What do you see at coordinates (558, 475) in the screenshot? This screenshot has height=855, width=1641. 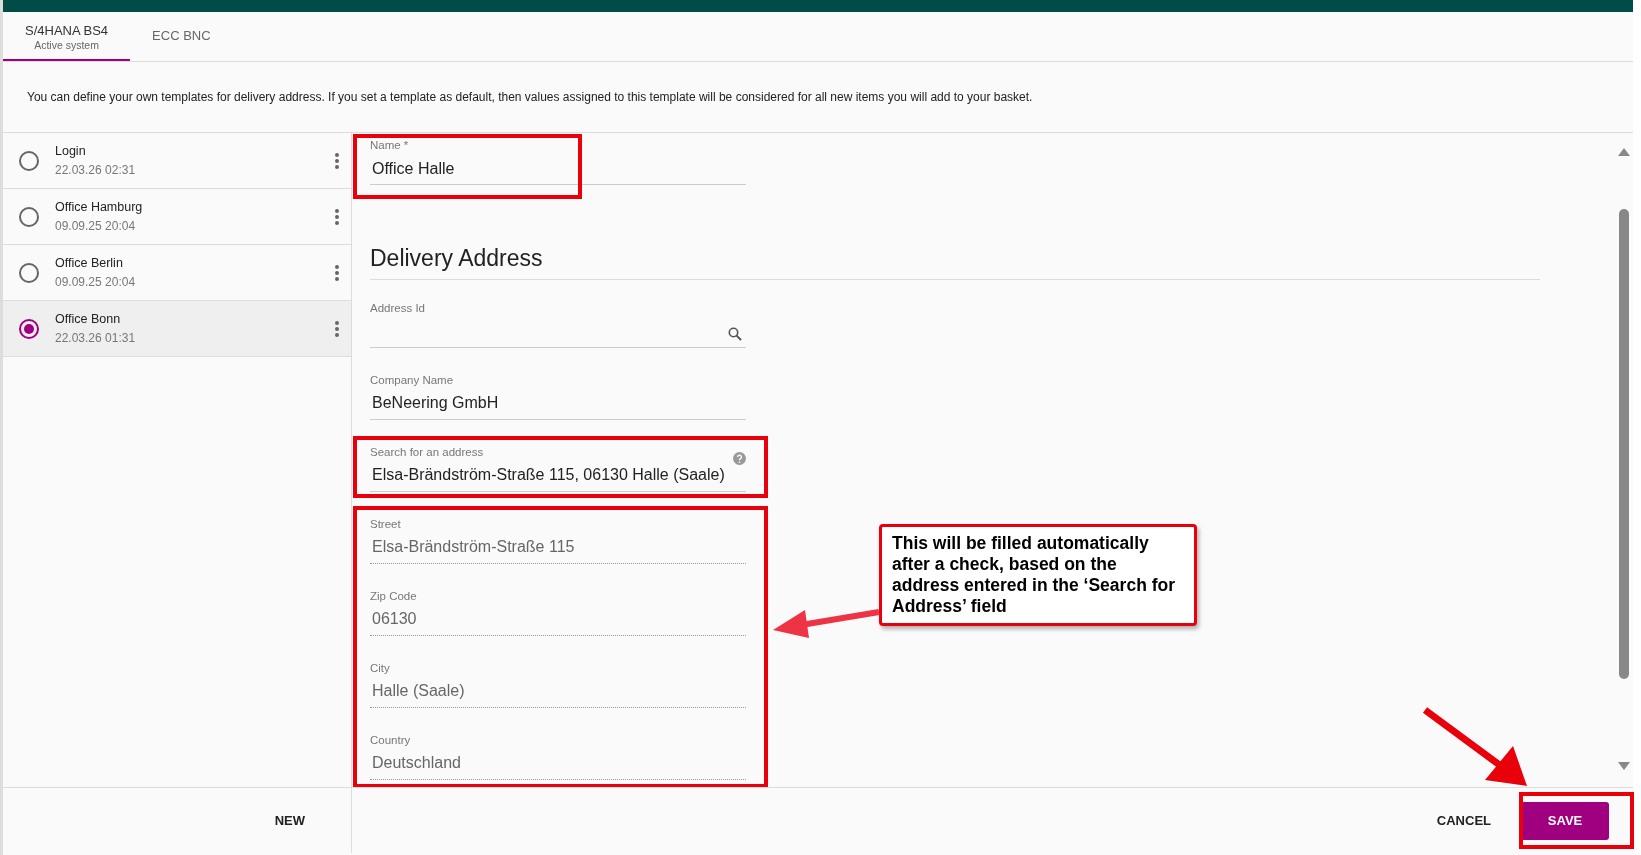 I see `input-field: Elsa-Brändström-Straße 115, 06130 Halle (Saale)` at bounding box center [558, 475].